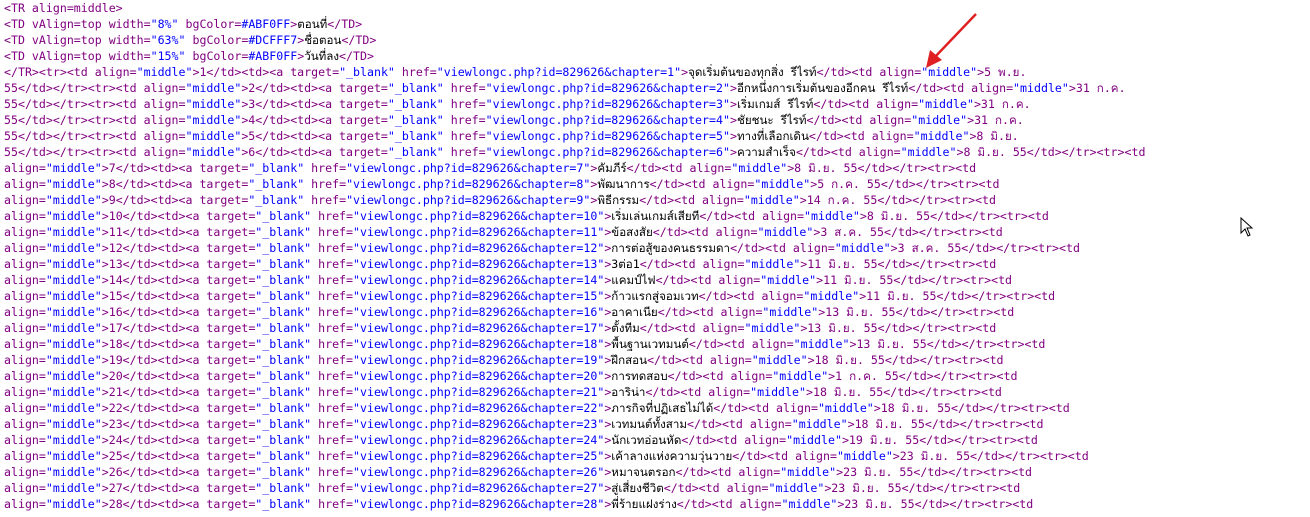 The width and height of the screenshot is (1310, 517). I want to click on source-tag-markup: >15</td><td><a target=, so click(178, 296).